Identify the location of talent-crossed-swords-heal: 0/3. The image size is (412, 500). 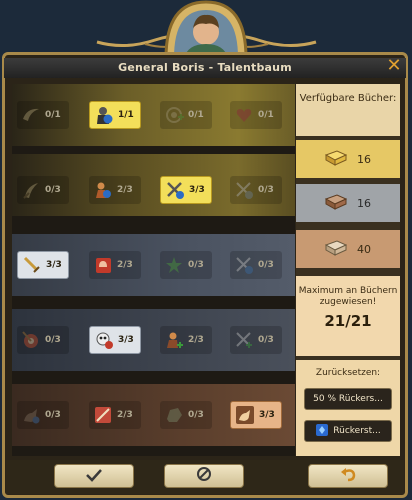
(256, 340).